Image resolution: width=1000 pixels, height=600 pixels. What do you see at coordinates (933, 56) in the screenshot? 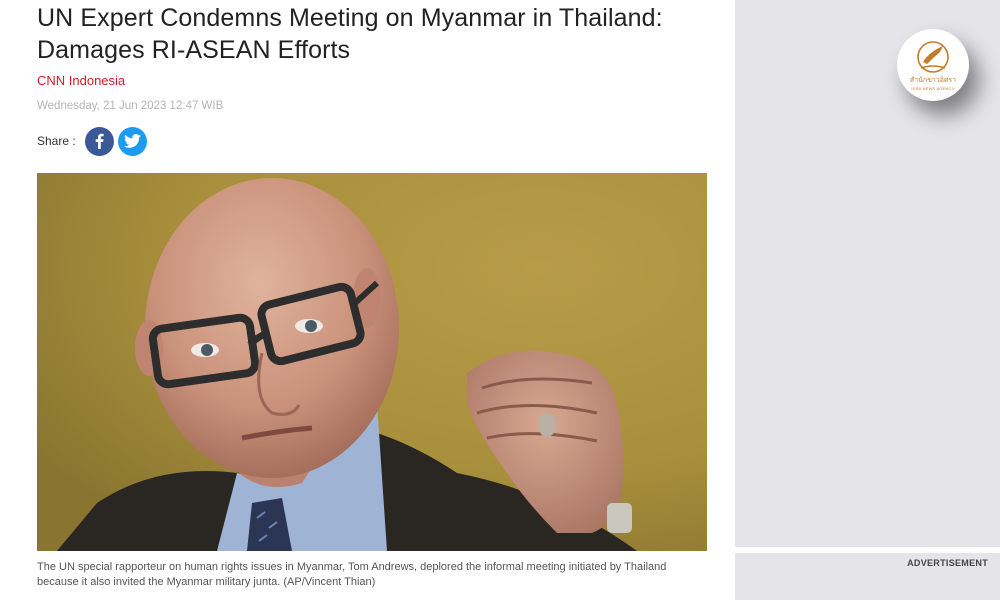
I see `quill-icon` at bounding box center [933, 56].